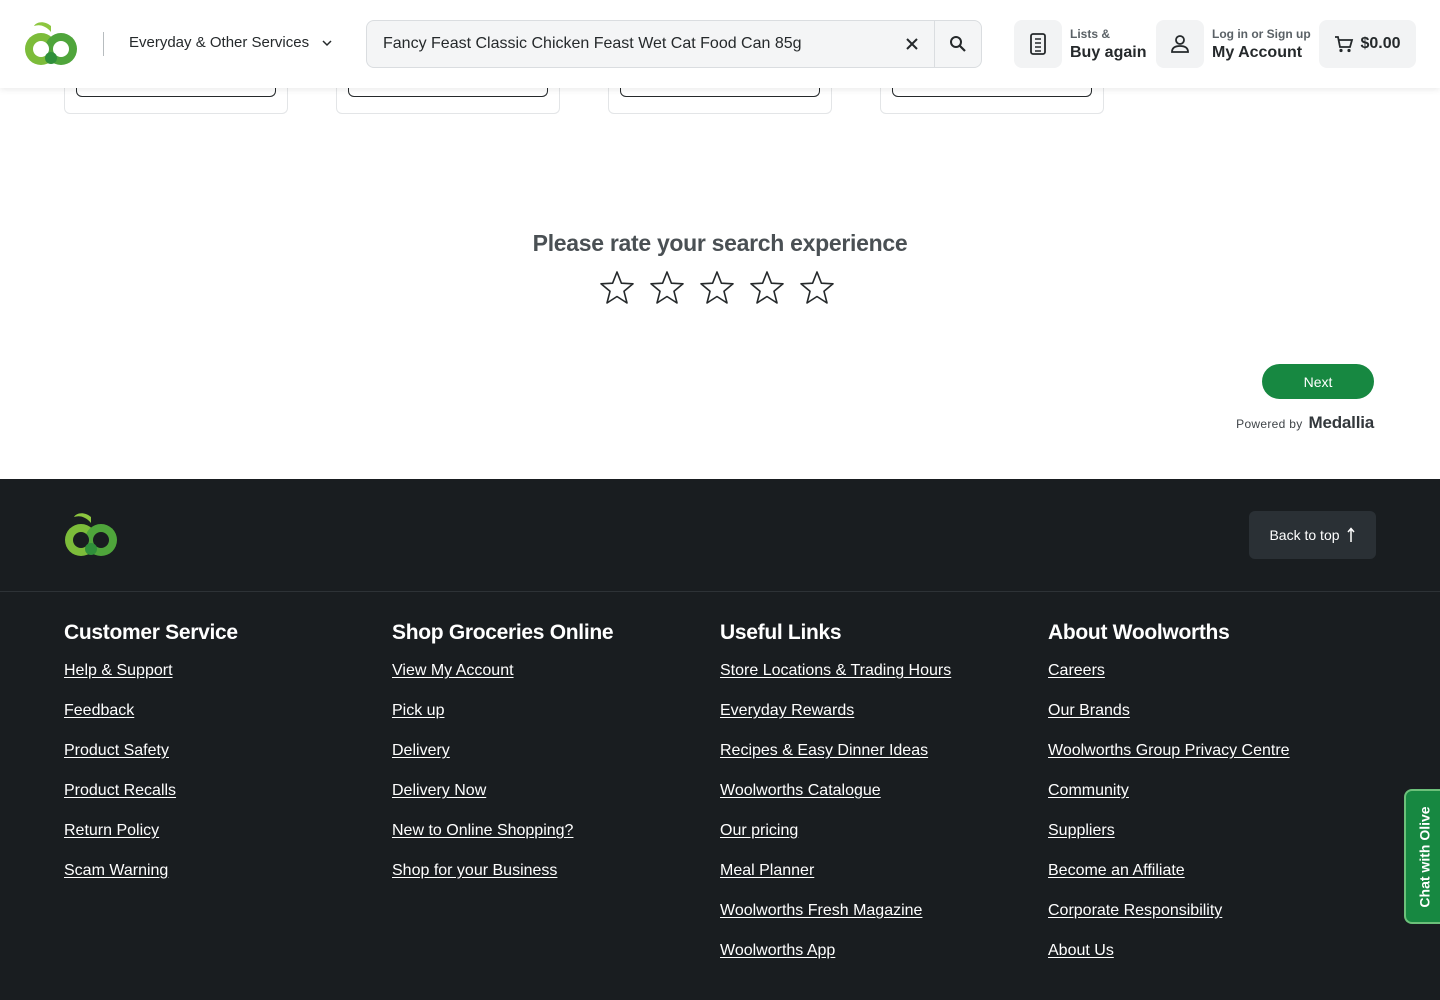 This screenshot has width=1440, height=1000. What do you see at coordinates (453, 670) in the screenshot?
I see `footer-link: View My Account` at bounding box center [453, 670].